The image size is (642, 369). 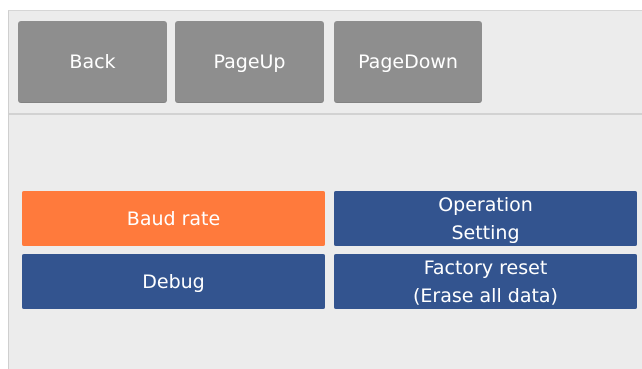 I want to click on back-button-label: Back, so click(x=92, y=62).